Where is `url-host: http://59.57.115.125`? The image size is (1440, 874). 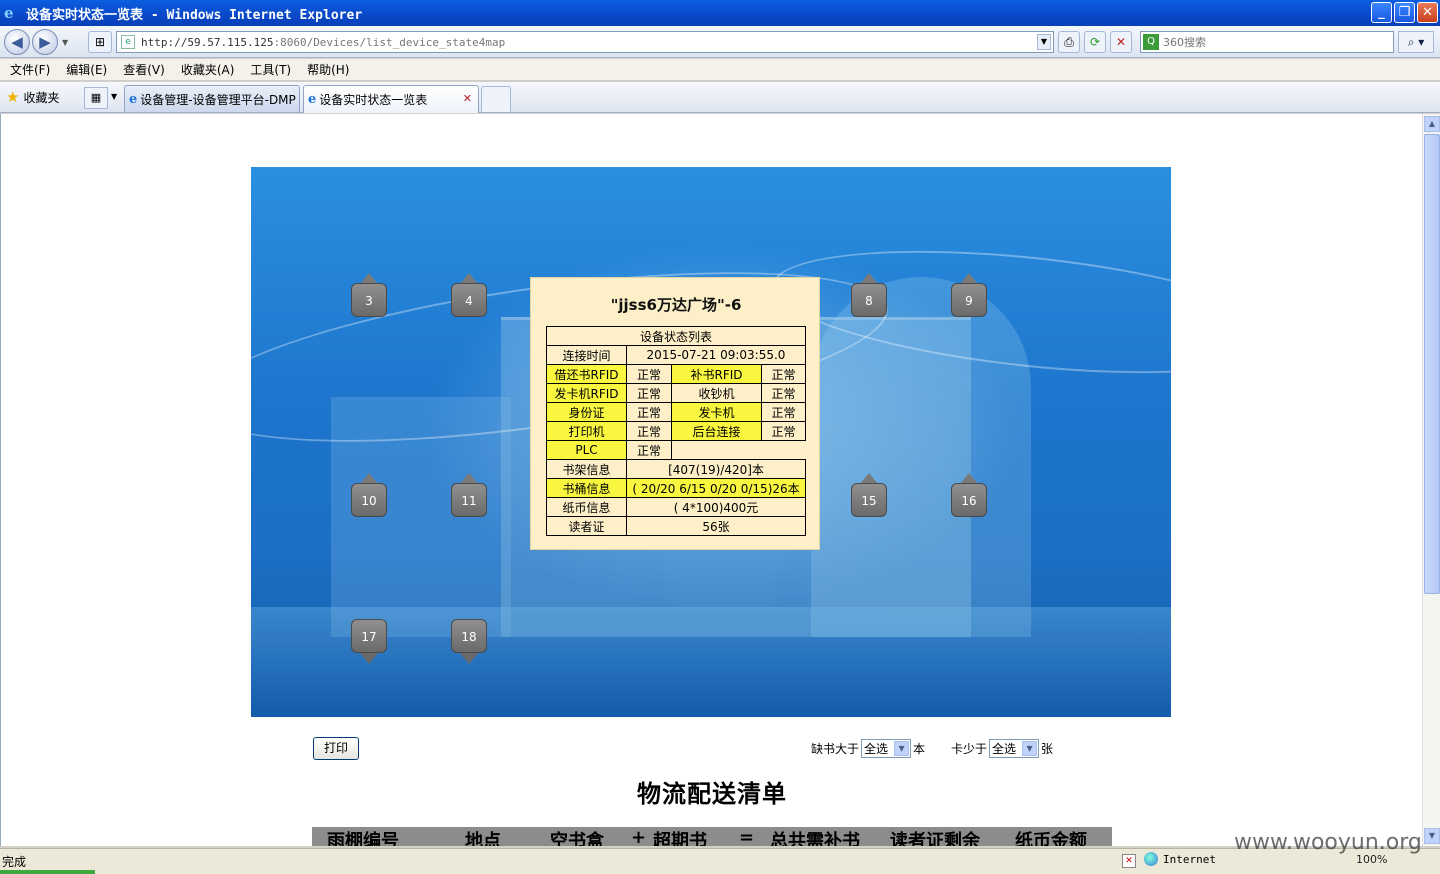
url-host: http://59.57.115.125 is located at coordinates (207, 42).